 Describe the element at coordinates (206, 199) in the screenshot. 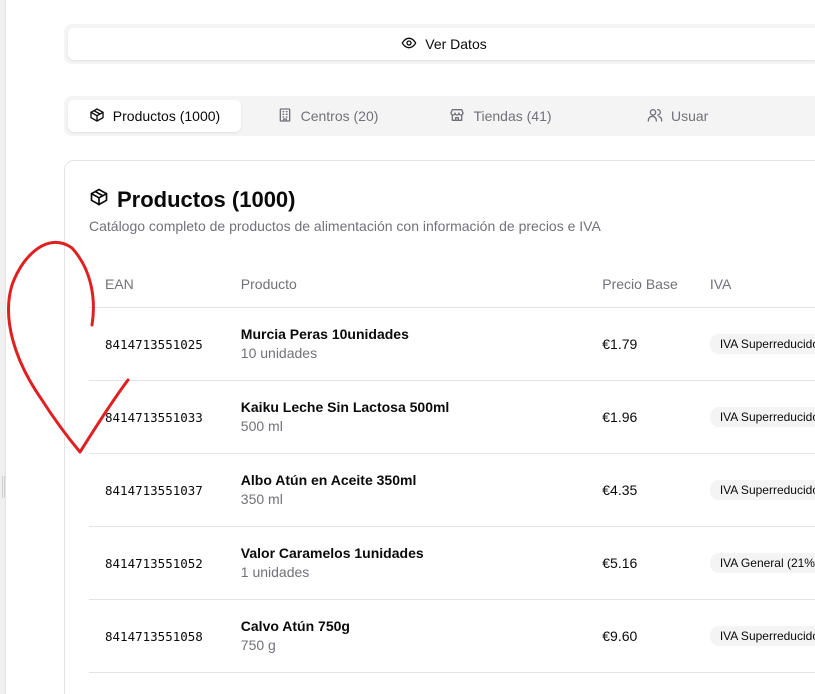

I see `card-title-text: Productos (1000)` at that location.